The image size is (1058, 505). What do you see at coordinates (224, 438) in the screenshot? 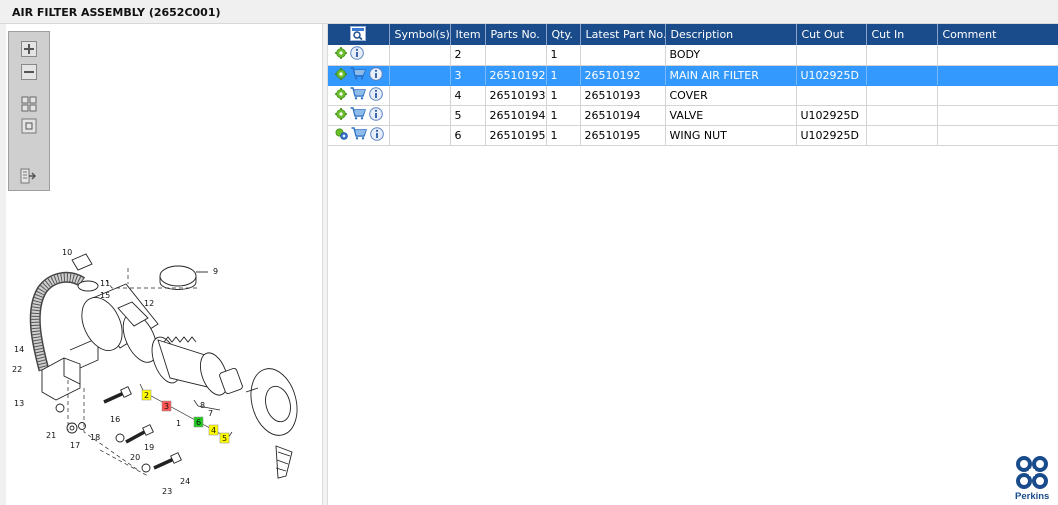
I see `svg-text: 5` at bounding box center [224, 438].